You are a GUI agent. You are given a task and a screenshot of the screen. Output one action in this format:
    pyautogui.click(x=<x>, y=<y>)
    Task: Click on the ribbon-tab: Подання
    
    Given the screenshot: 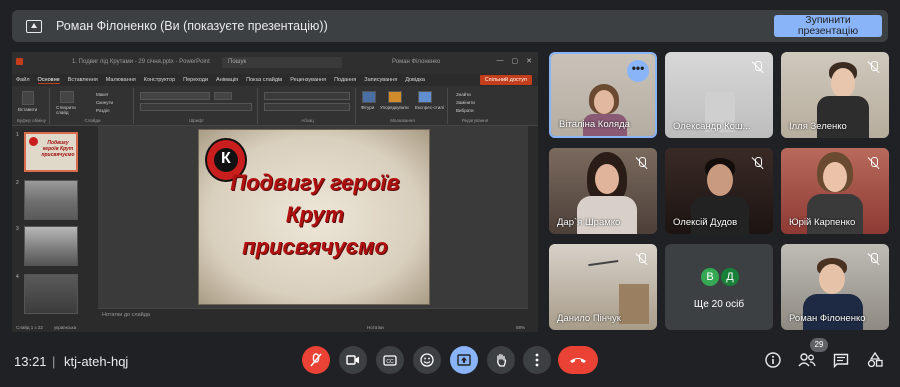 What is the action you would take?
    pyautogui.click(x=345, y=80)
    